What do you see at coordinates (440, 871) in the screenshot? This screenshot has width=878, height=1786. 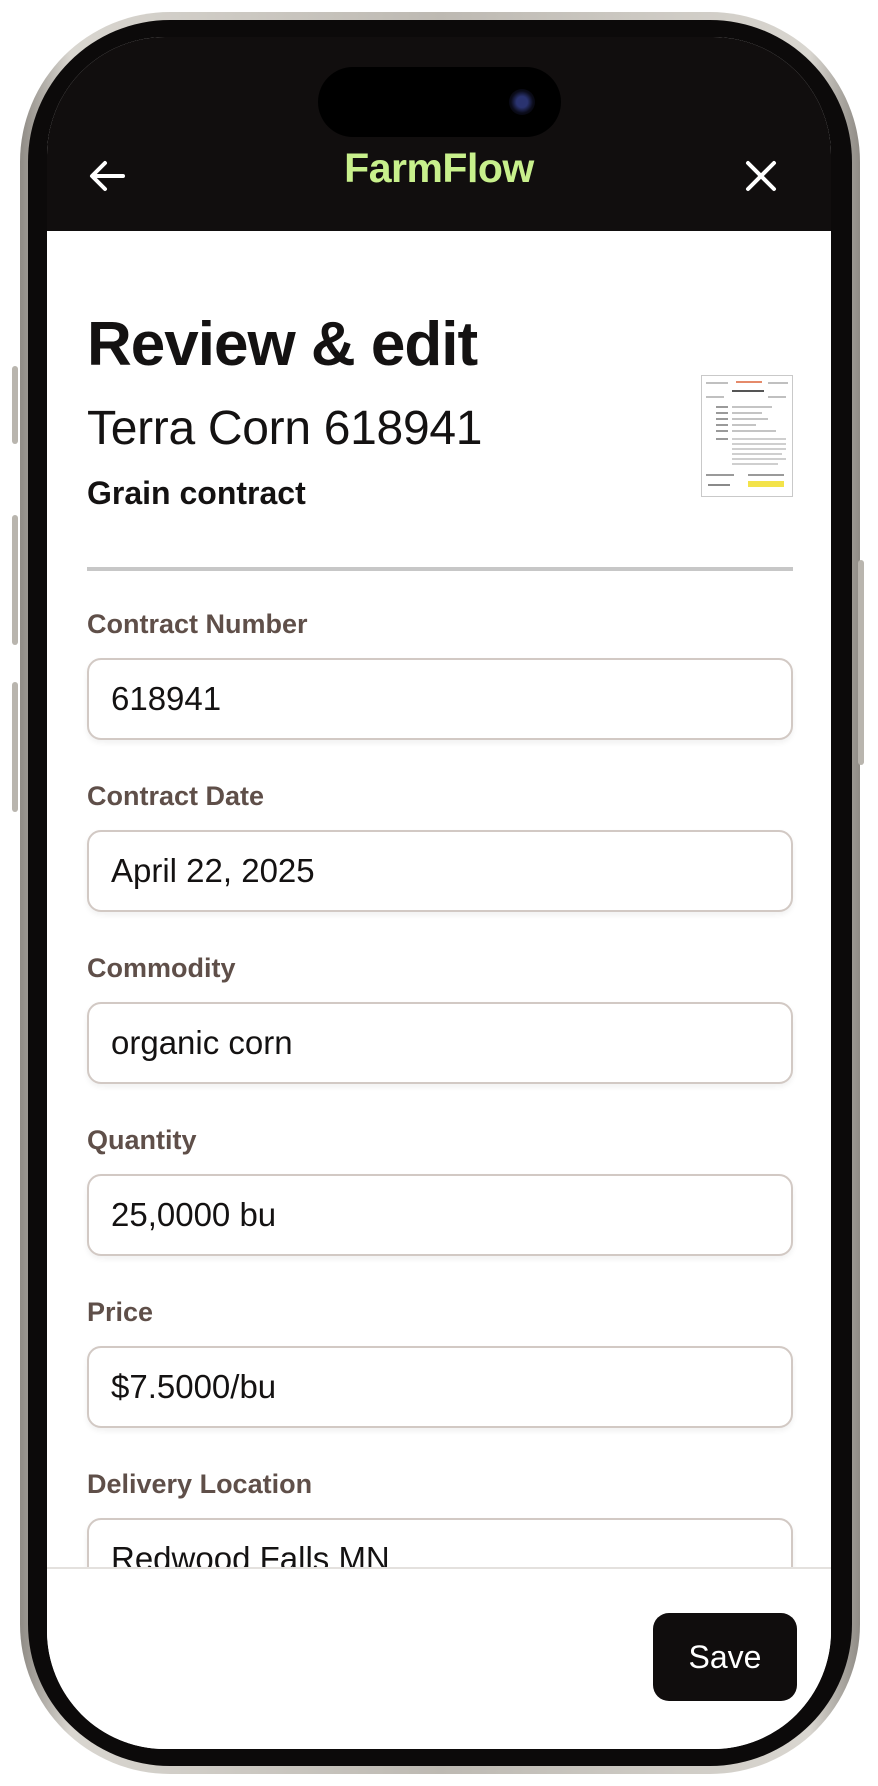 I see `contract-date-input: April 22, 2025` at bounding box center [440, 871].